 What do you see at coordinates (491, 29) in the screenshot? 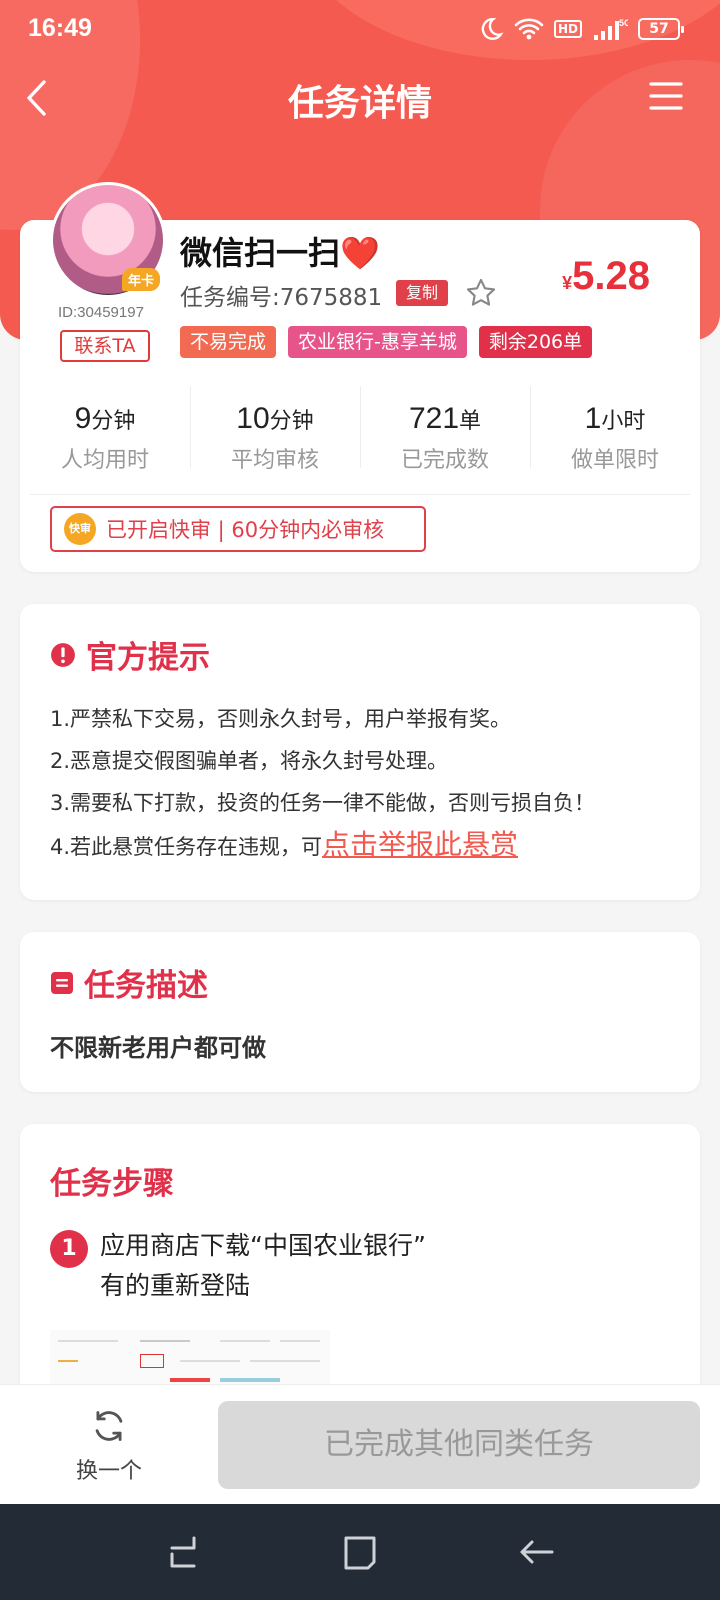
I see `moon-icon` at bounding box center [491, 29].